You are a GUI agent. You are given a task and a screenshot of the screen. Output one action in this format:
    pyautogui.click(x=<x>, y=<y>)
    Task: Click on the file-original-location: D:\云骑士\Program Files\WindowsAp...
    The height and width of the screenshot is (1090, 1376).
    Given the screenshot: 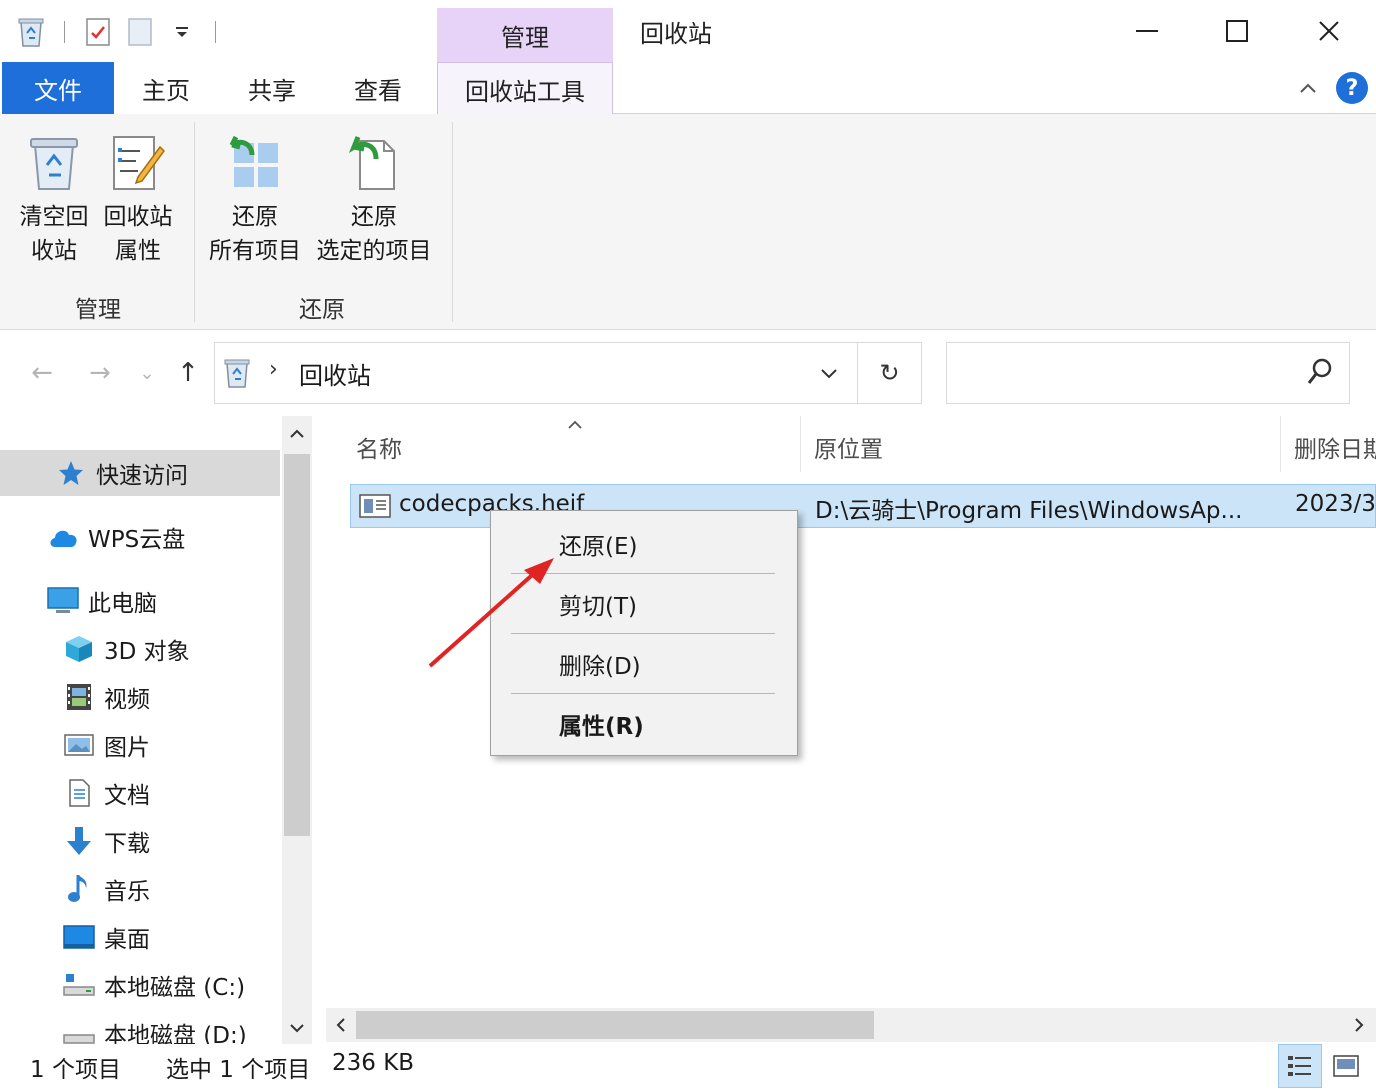 What is the action you would take?
    pyautogui.click(x=1029, y=511)
    